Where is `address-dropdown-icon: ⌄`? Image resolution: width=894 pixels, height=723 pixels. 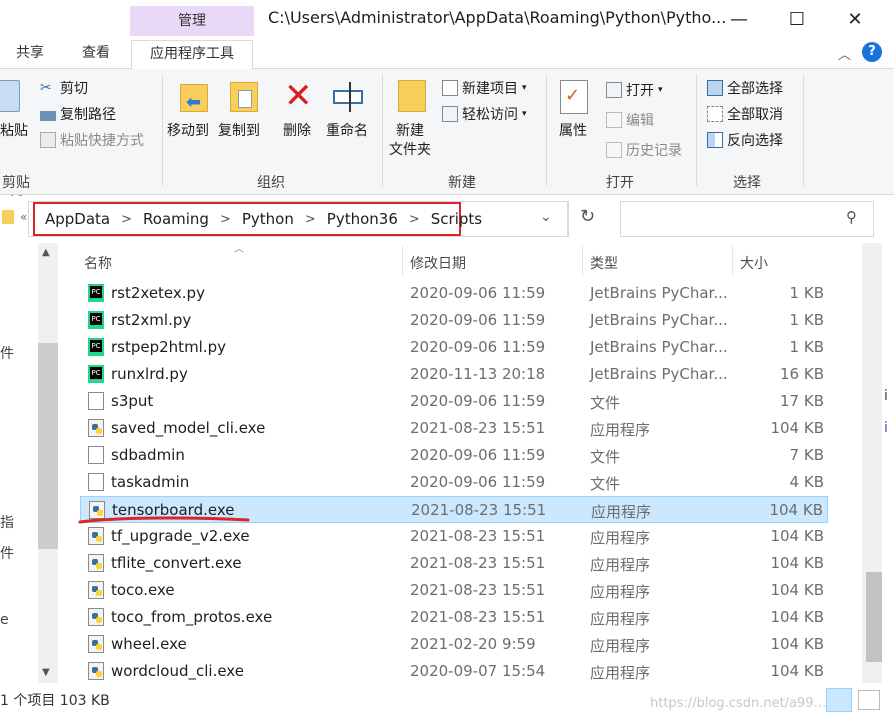 address-dropdown-icon: ⌄ is located at coordinates (546, 217).